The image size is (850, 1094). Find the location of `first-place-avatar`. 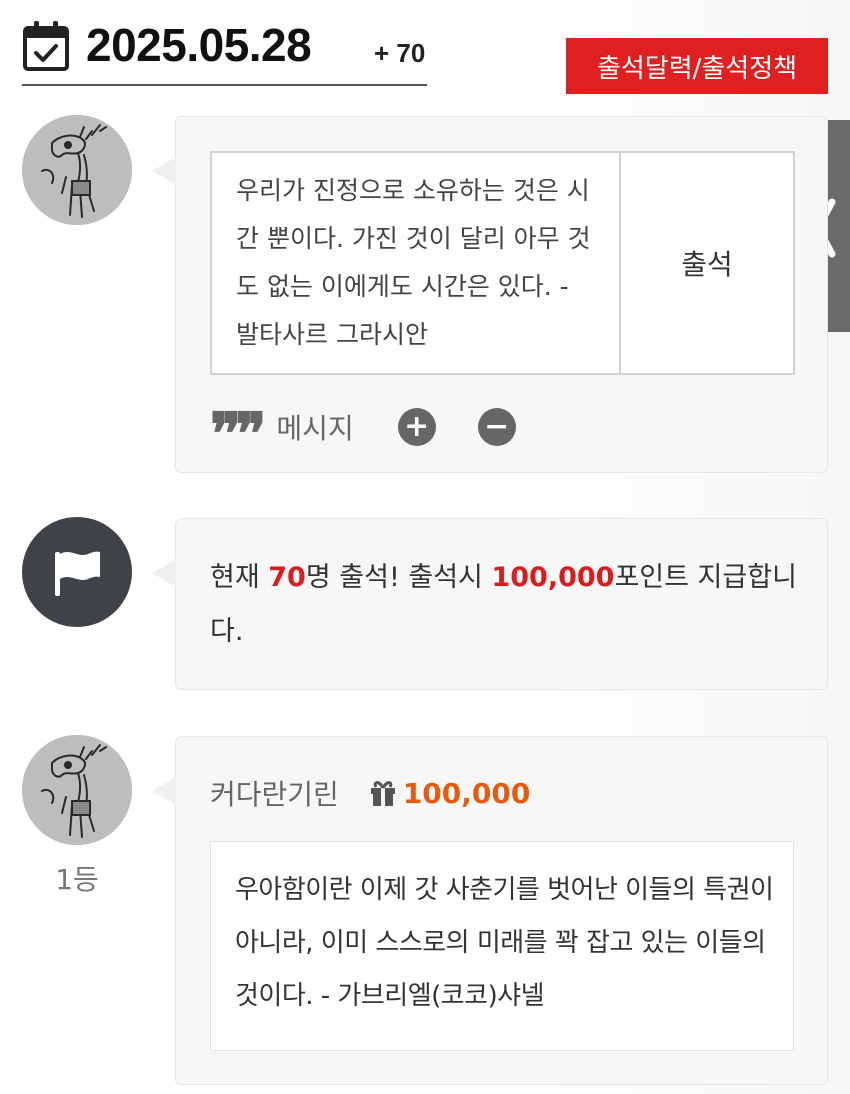

first-place-avatar is located at coordinates (77, 790).